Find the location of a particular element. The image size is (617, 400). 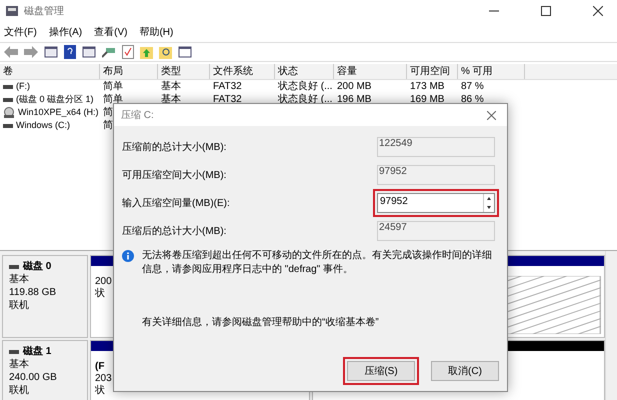

list-icon is located at coordinates (185, 52).